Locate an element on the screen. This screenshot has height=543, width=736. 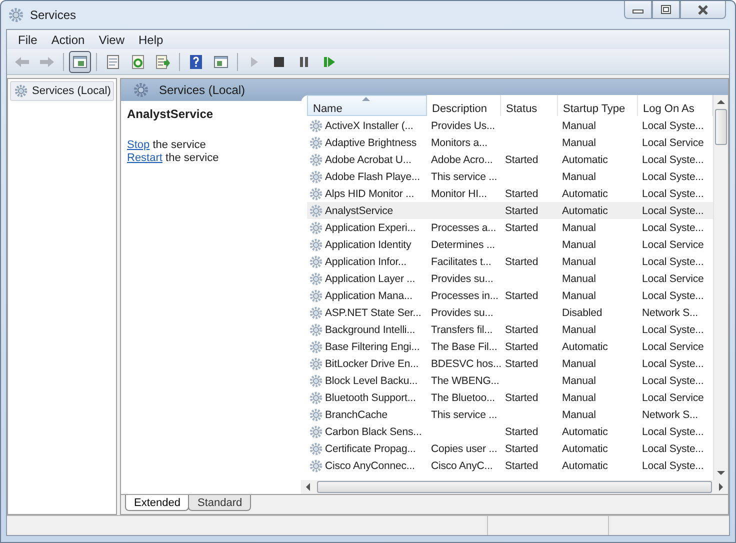
name-cell: Application Identity is located at coordinates (368, 244).